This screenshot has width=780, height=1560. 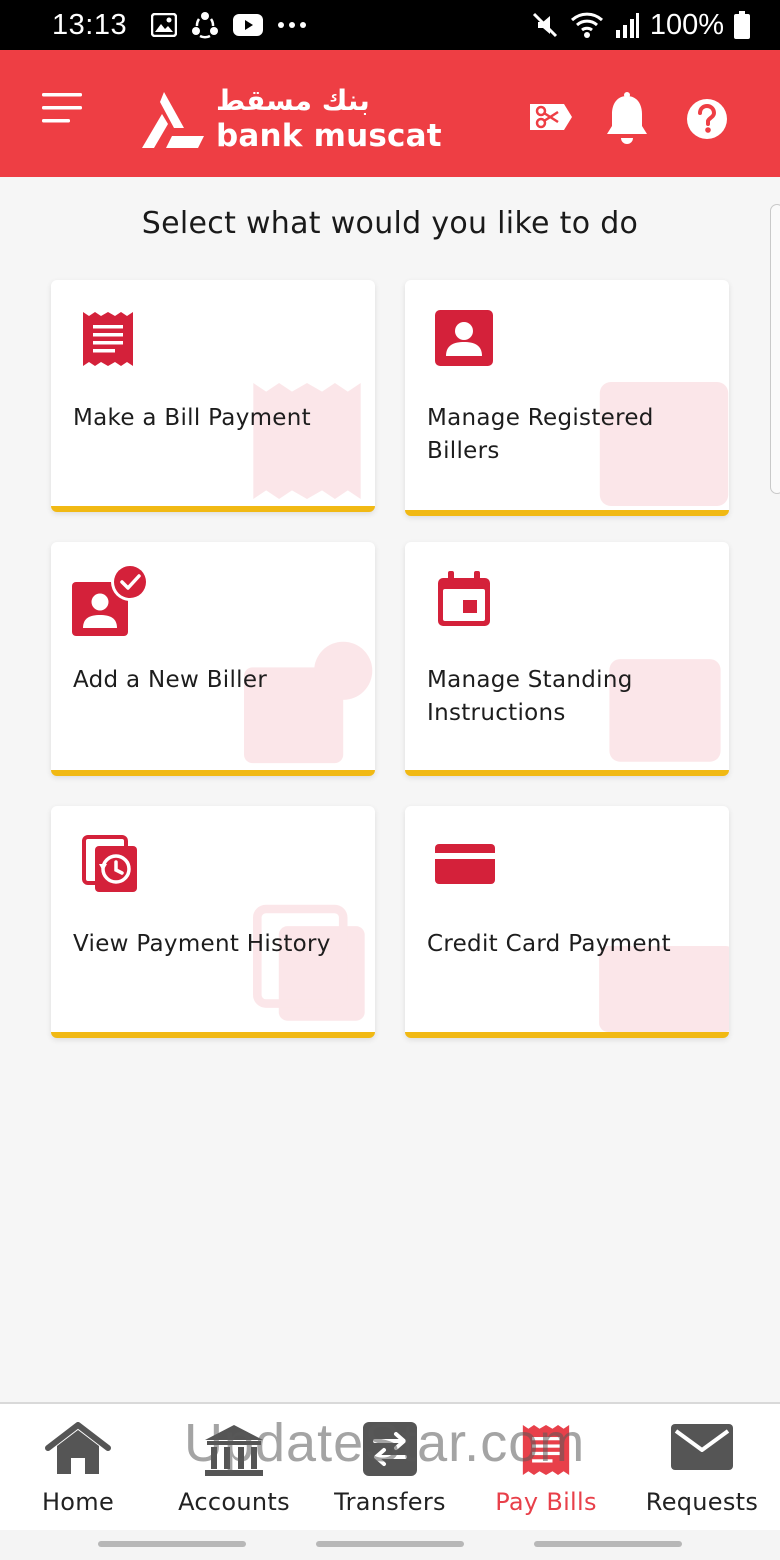 I want to click on bank-muscat-logo-icon, so click(x=173, y=120).